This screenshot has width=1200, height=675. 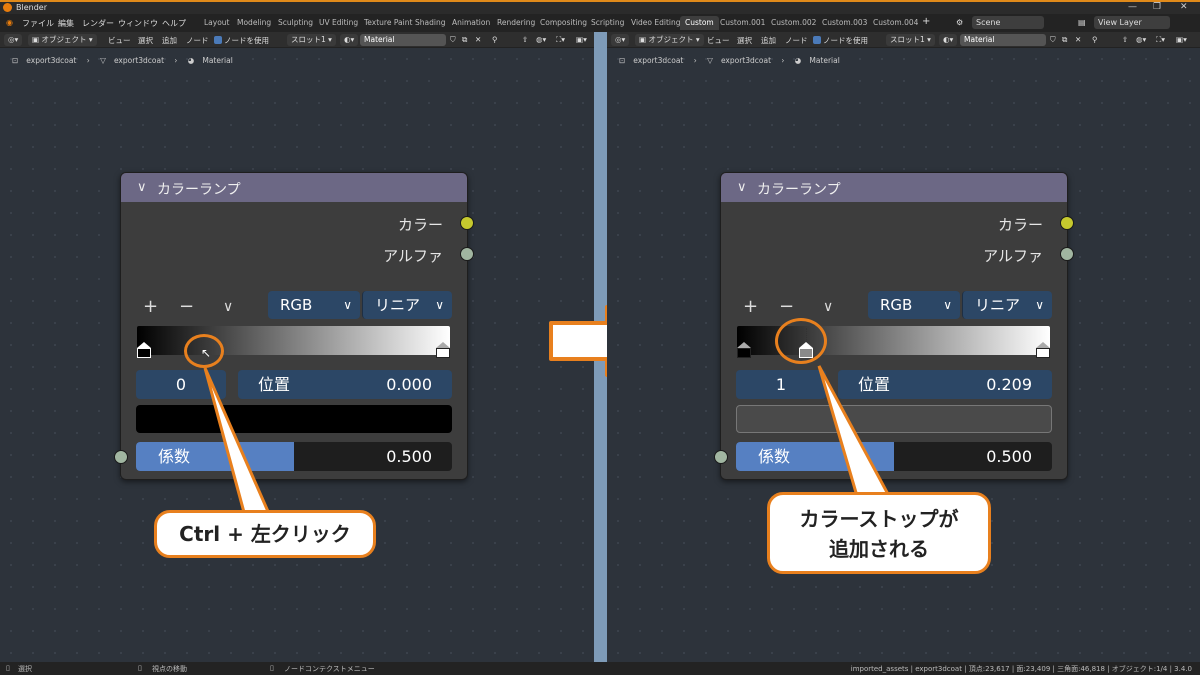 I want to click on mouse-left-icon: ▯, so click(x=8, y=668).